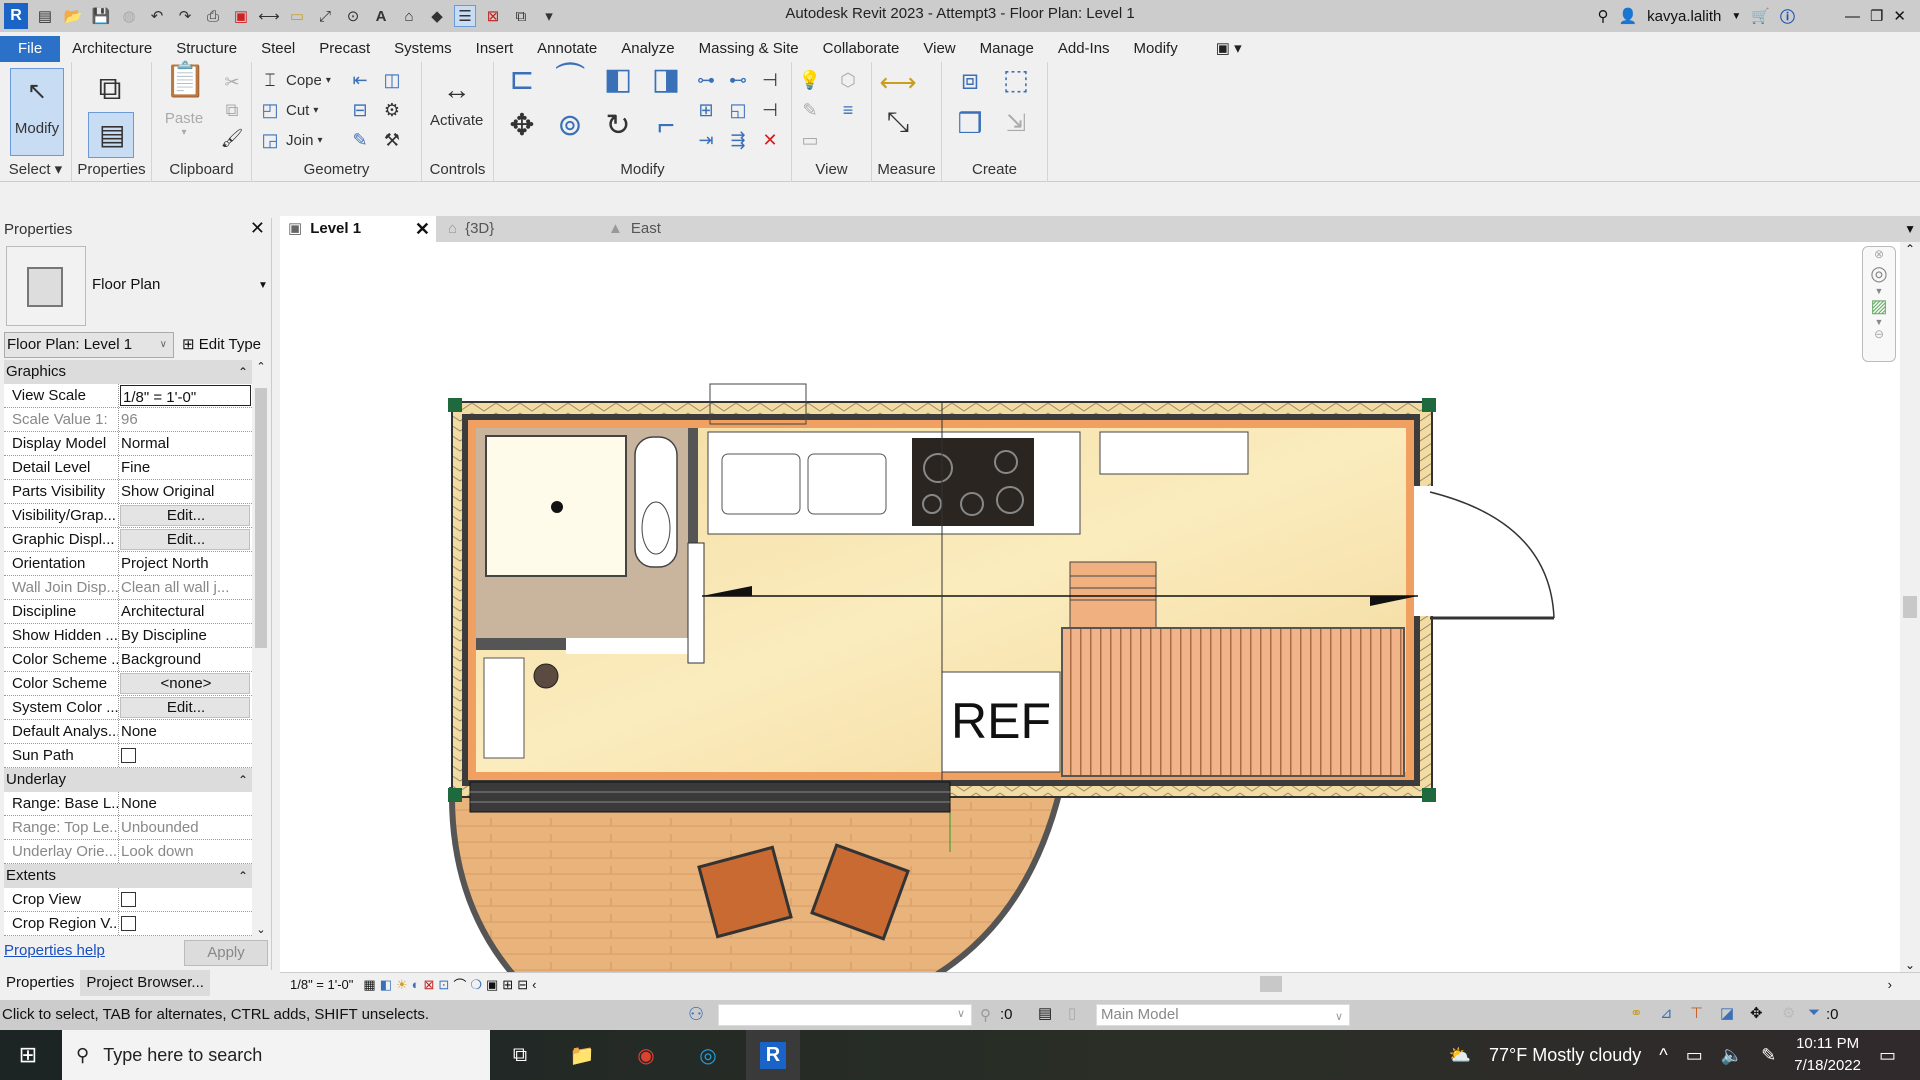 The image size is (1920, 1080). Describe the element at coordinates (708, 1055) in the screenshot. I see `edge-icon: ◎` at that location.